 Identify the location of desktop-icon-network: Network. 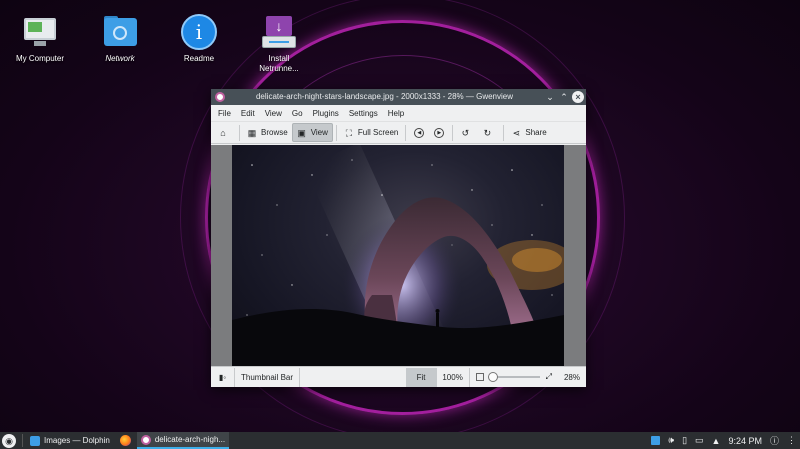
(120, 39).